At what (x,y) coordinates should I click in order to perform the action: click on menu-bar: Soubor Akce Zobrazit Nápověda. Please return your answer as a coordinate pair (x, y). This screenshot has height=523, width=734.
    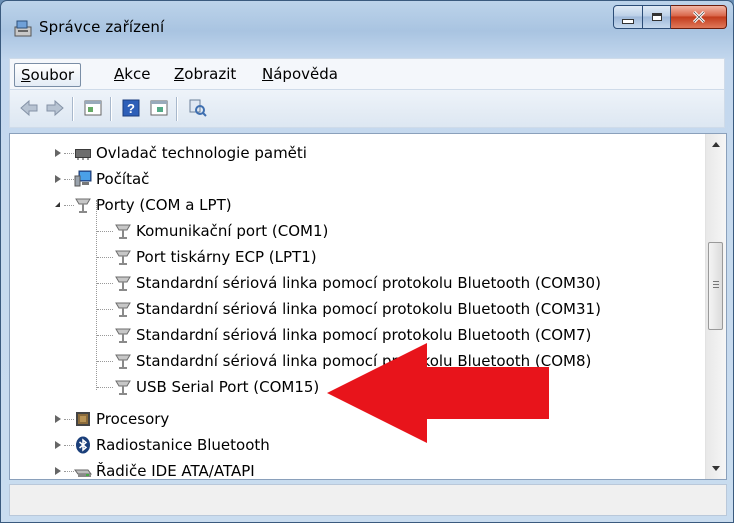
    Looking at the image, I should click on (367, 74).